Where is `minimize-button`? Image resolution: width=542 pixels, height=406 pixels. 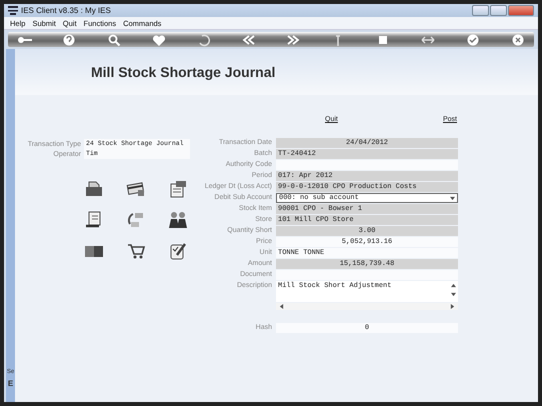
minimize-button is located at coordinates (480, 10).